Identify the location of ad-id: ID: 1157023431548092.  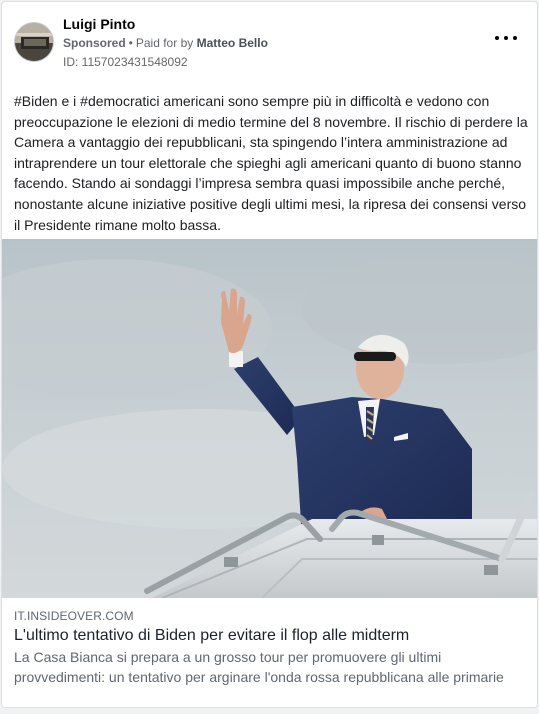
(125, 62).